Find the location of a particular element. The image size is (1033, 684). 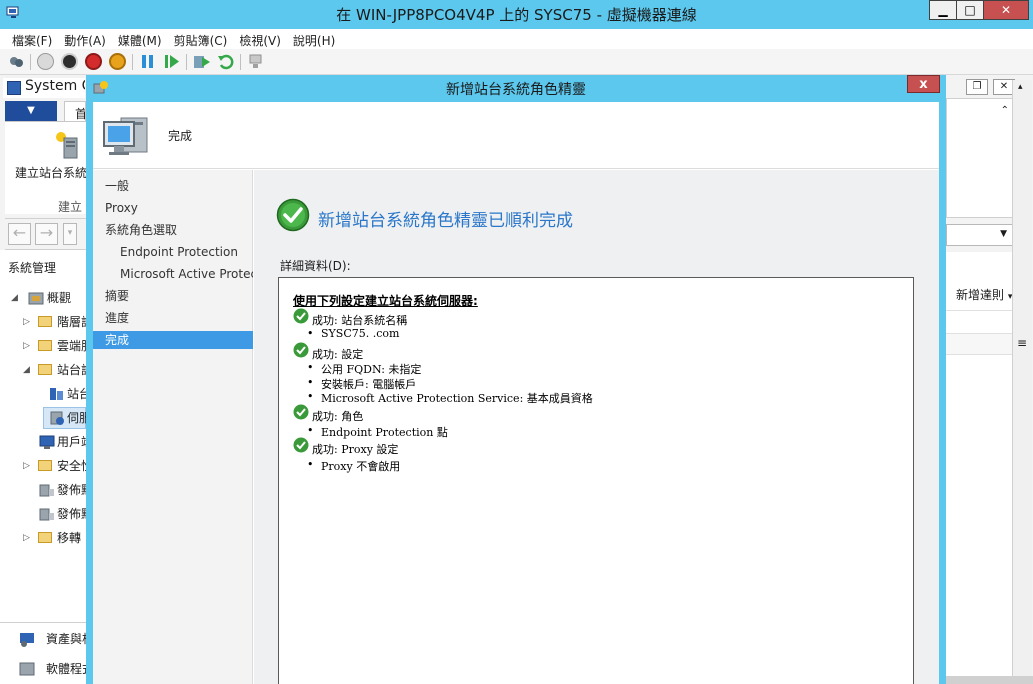

menu-clipboard: 剪貼簿(C) is located at coordinates (201, 39).